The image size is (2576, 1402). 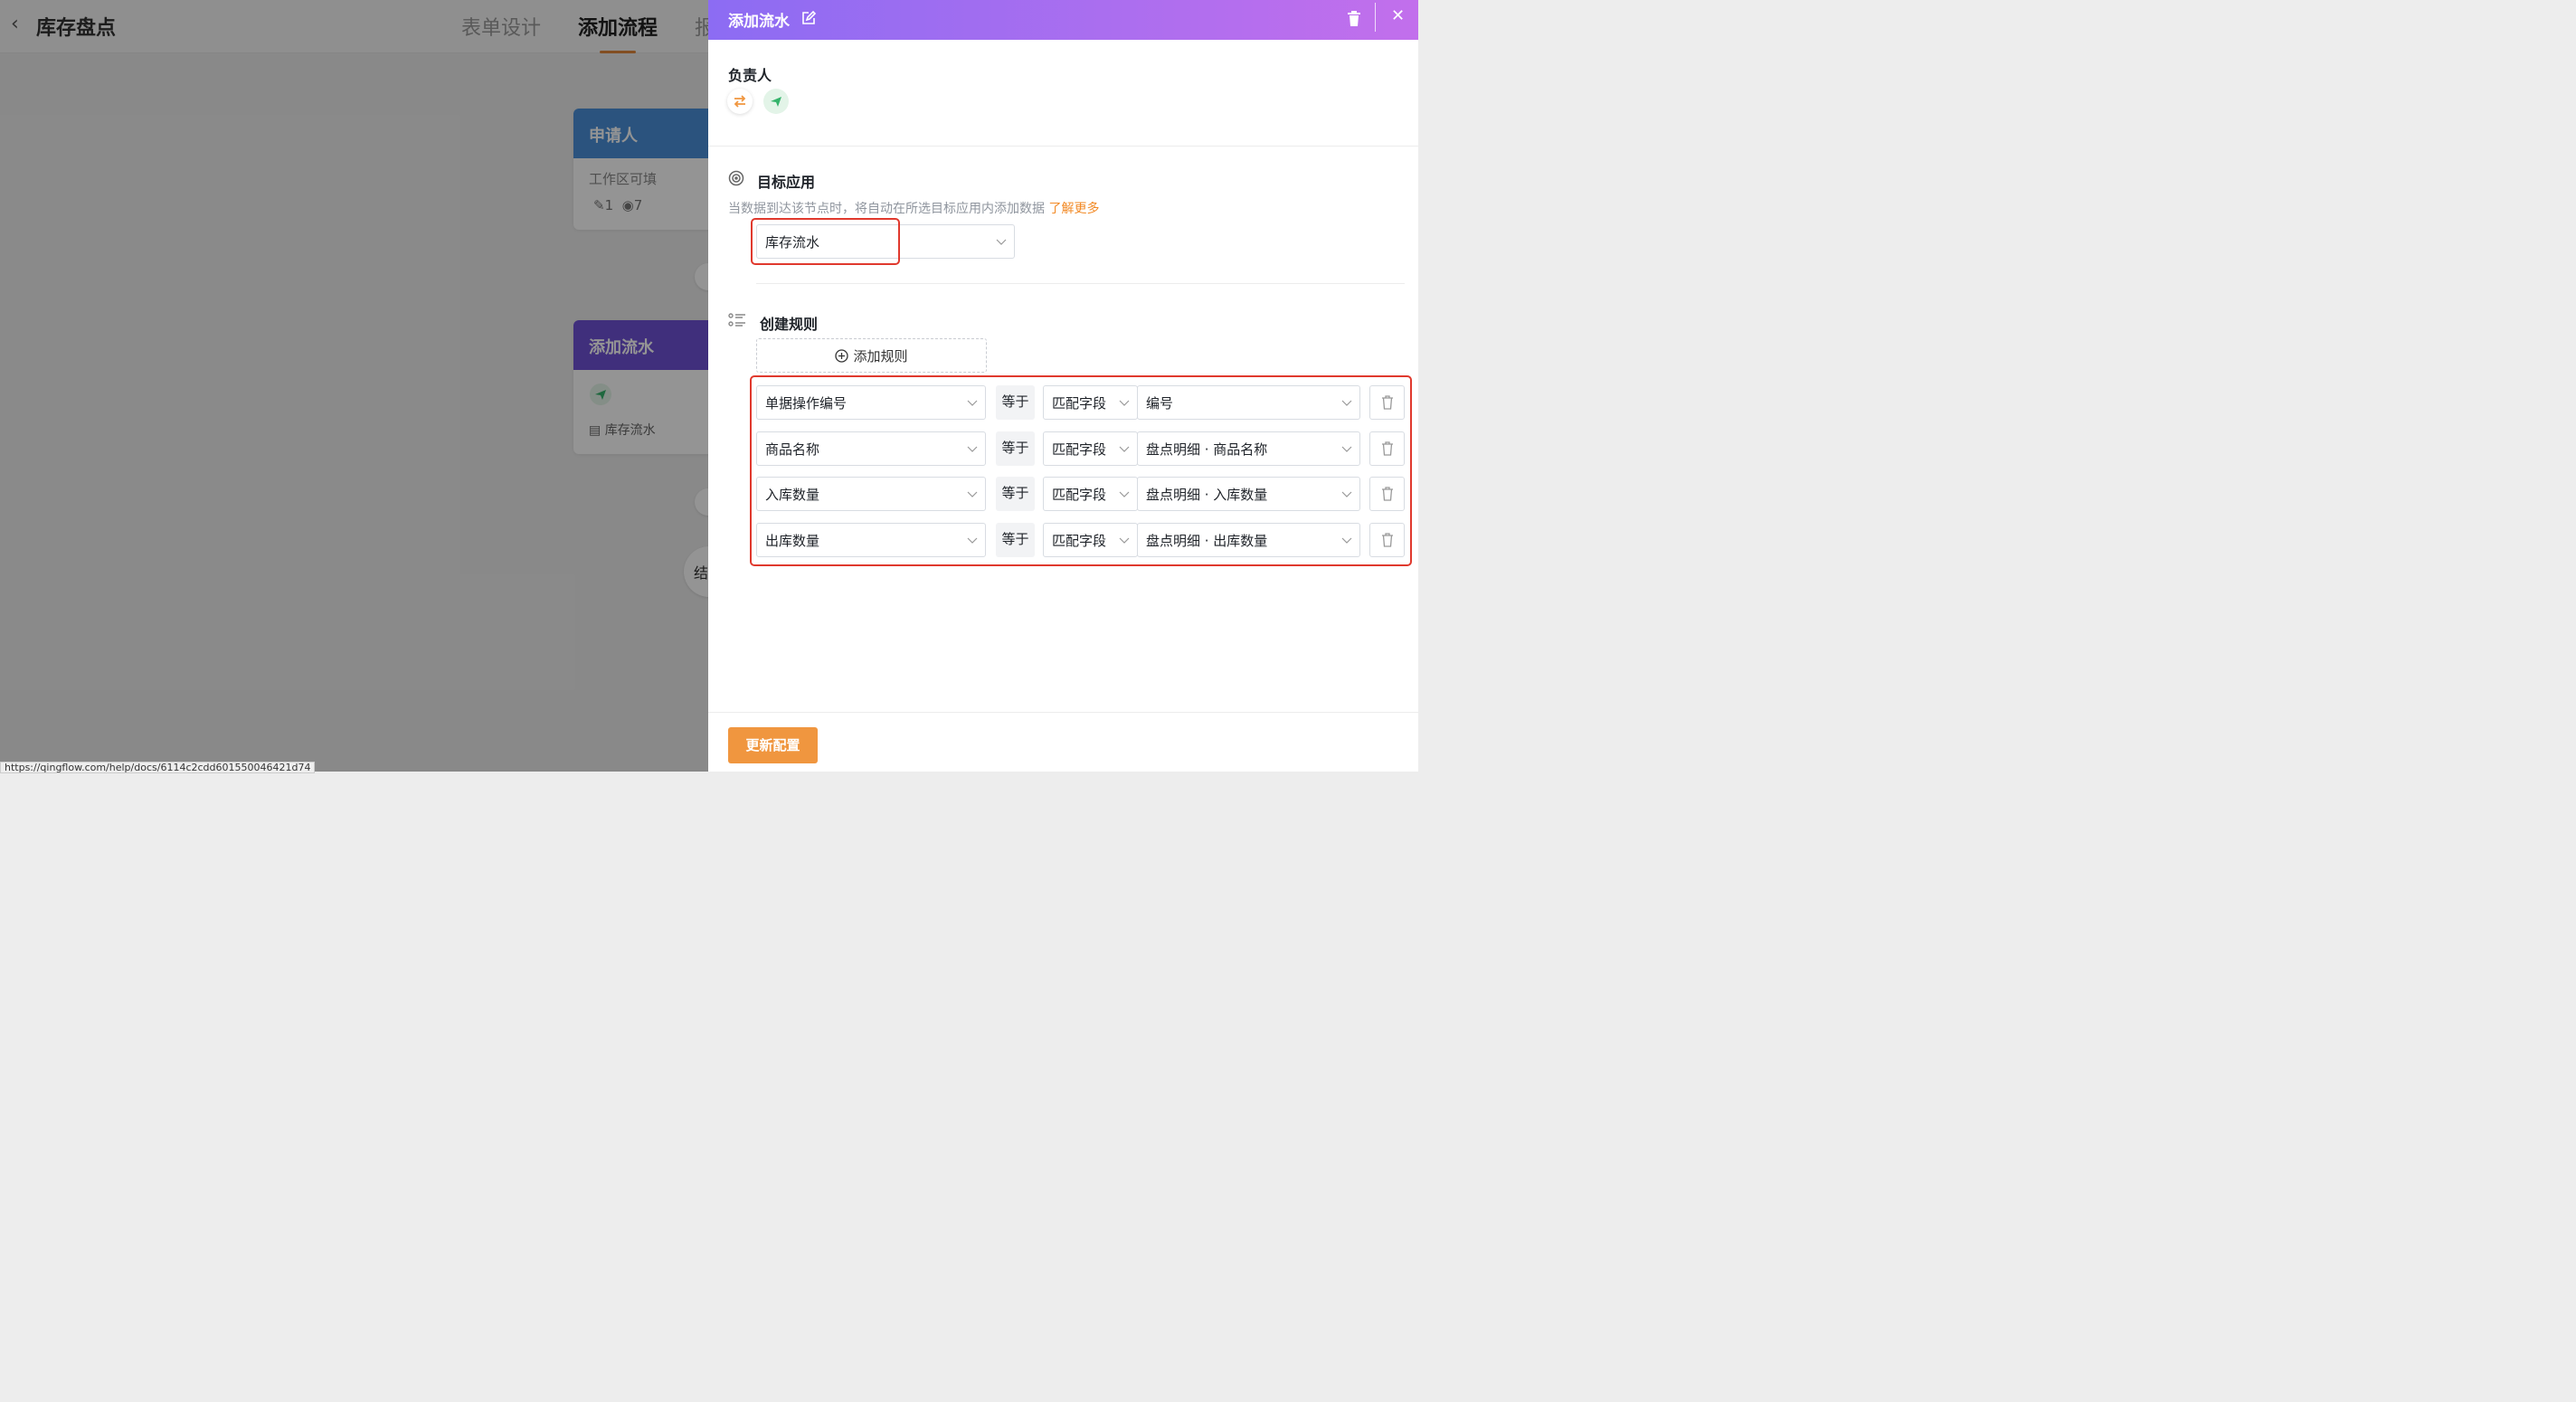 What do you see at coordinates (880, 356) in the screenshot?
I see `add-rule-label: 添加规则` at bounding box center [880, 356].